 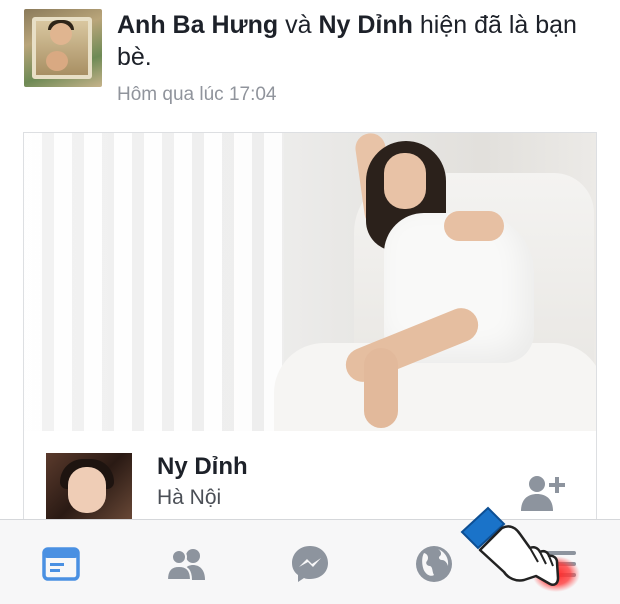 What do you see at coordinates (298, 25) in the screenshot?
I see `story-connector: và` at bounding box center [298, 25].